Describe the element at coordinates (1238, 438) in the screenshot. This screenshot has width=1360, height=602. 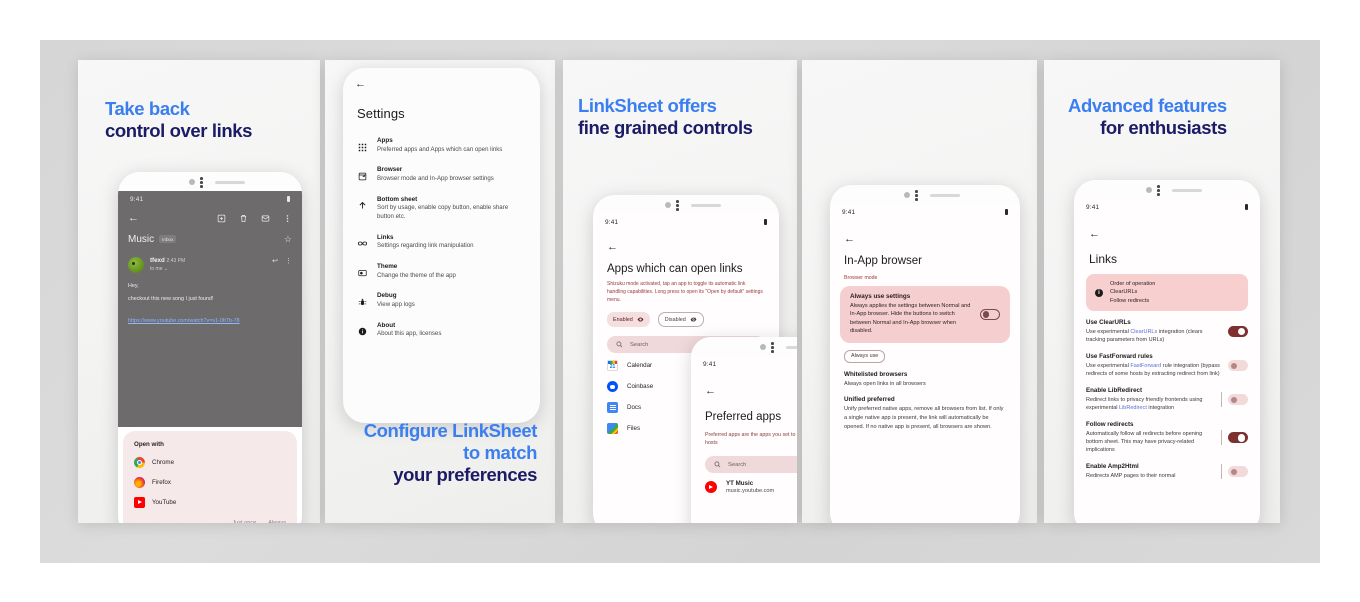
I see `follow-redirects-toggle` at that location.